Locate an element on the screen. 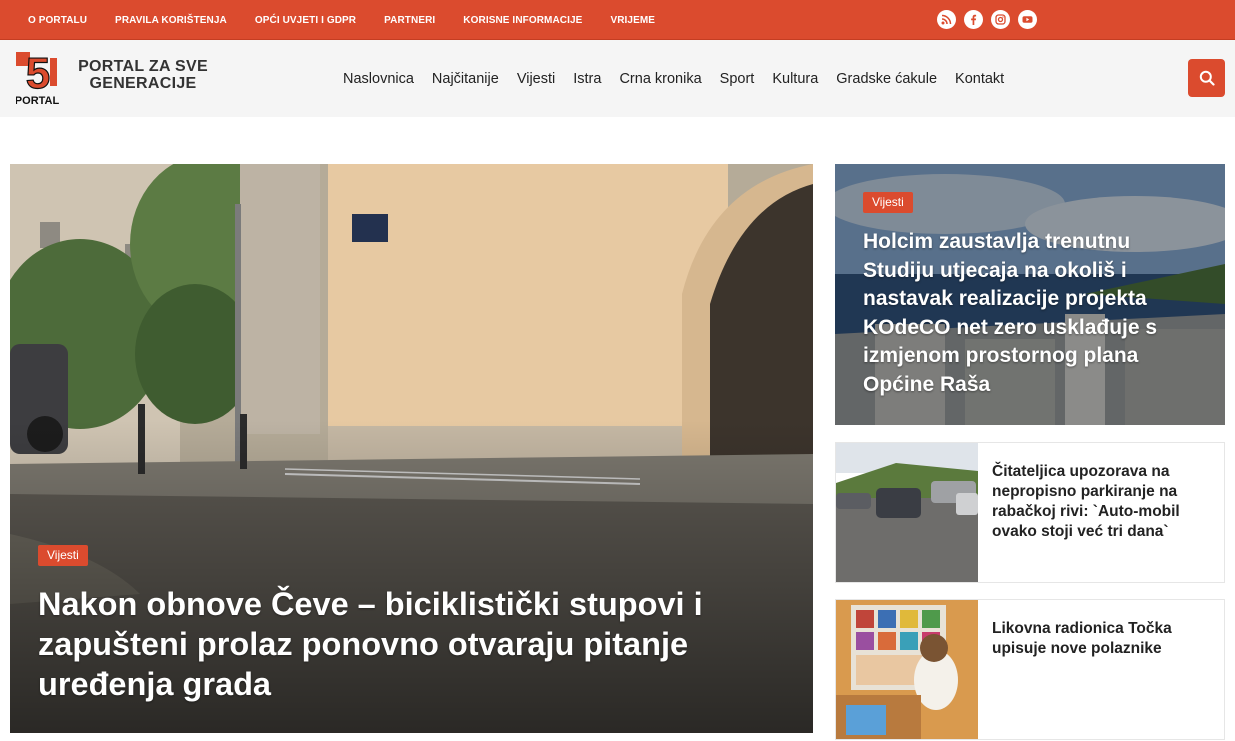 This screenshot has height=741, width=1235. site-name: PORTAL ZA SVE GENERACIJE is located at coordinates (143, 75).